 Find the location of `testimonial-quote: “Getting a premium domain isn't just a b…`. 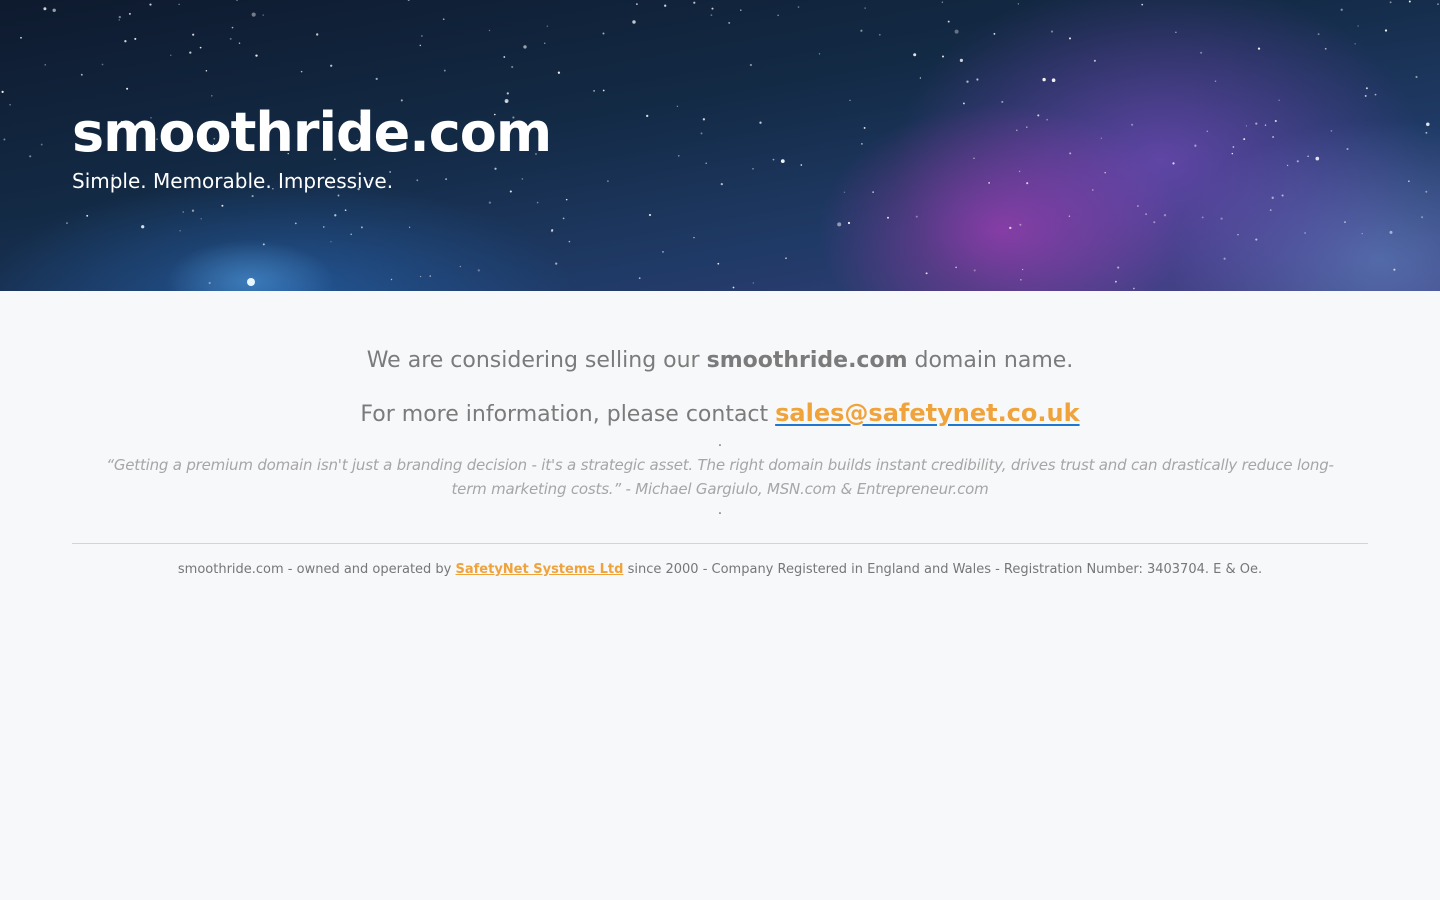

testimonial-quote: “Getting a premium domain isn't just a b… is located at coordinates (720, 477).